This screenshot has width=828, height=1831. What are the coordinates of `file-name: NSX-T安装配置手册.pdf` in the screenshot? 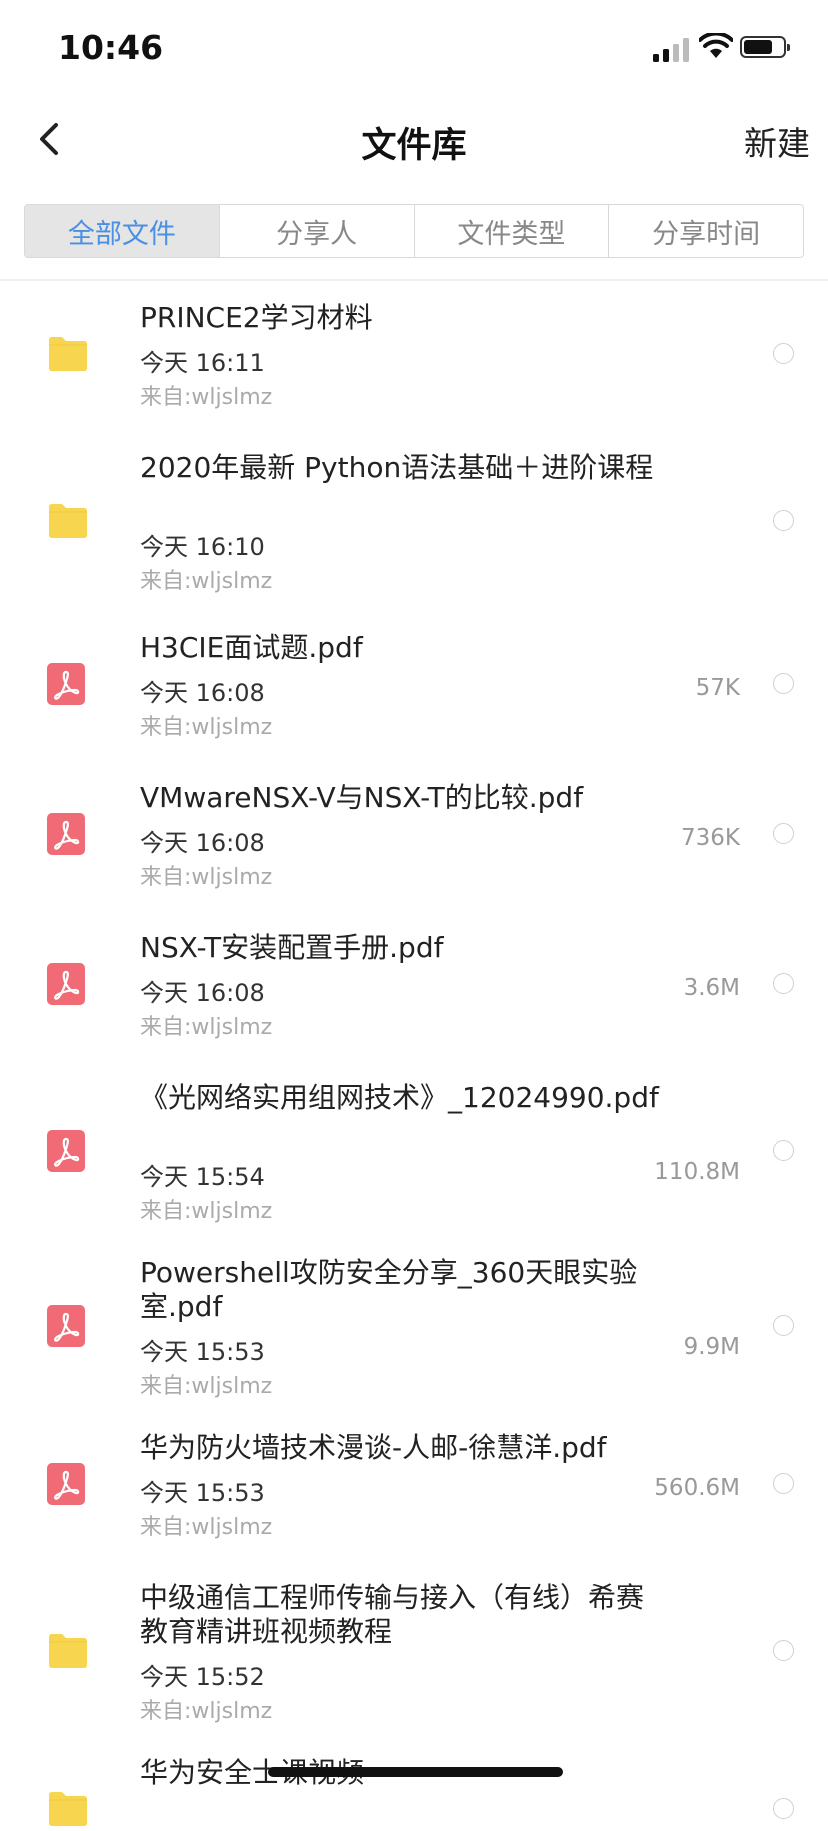 It's located at (292, 947).